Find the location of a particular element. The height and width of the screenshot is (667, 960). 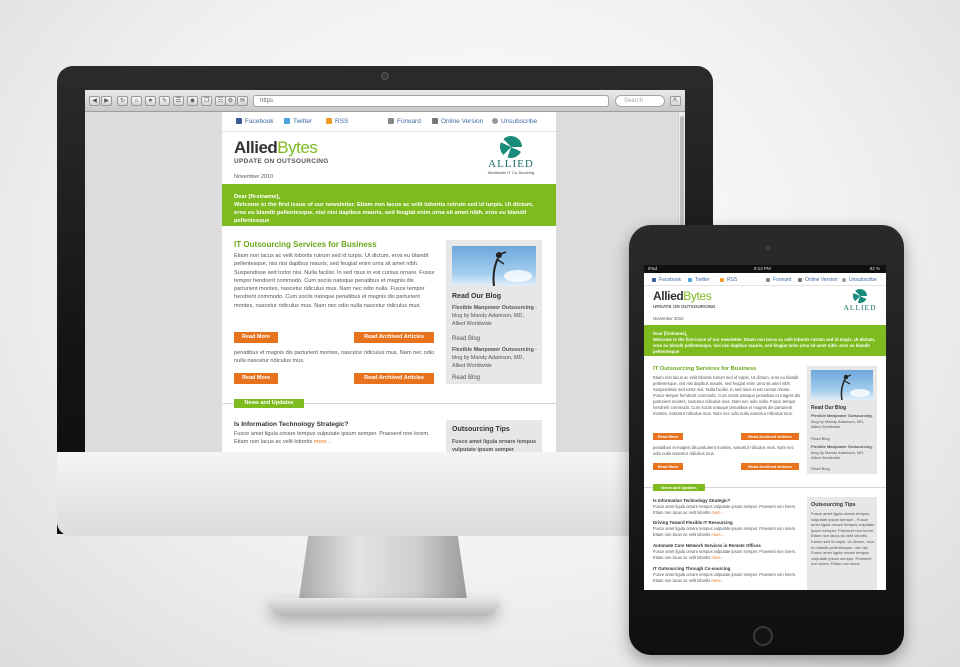

expand-icon: ⇱ is located at coordinates (675, 101).